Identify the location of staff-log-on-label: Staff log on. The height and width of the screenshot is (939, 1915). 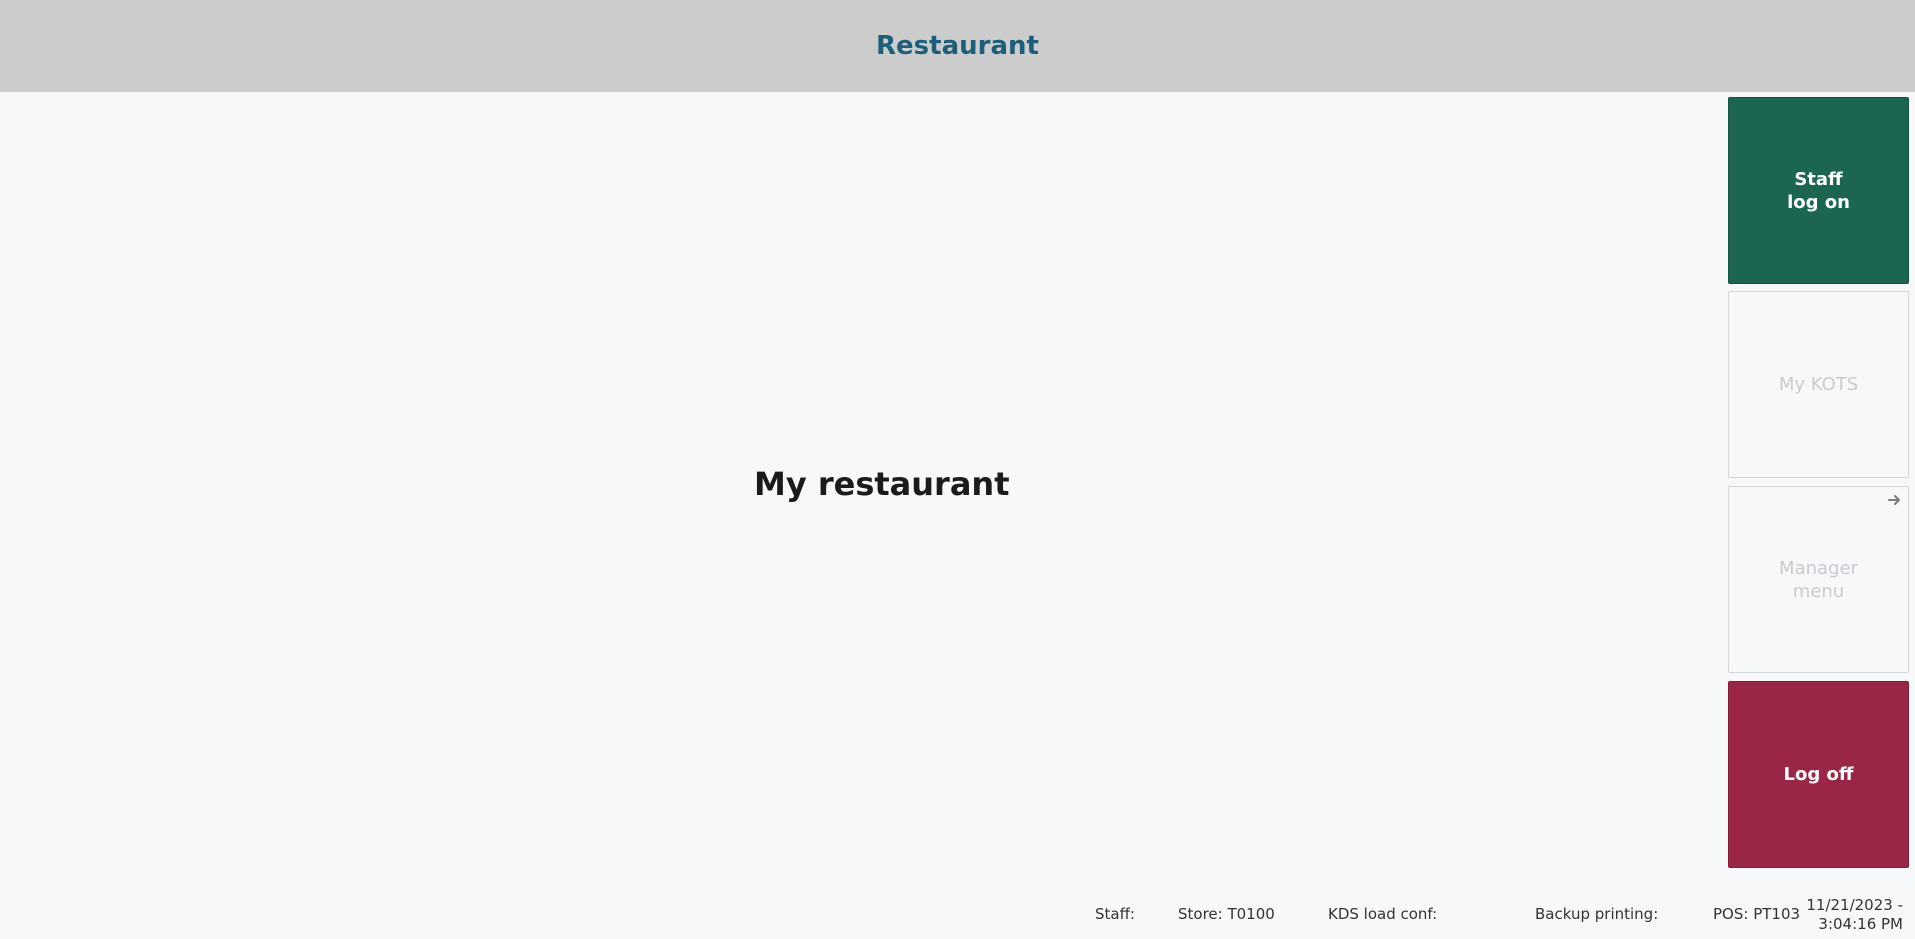
(1818, 190).